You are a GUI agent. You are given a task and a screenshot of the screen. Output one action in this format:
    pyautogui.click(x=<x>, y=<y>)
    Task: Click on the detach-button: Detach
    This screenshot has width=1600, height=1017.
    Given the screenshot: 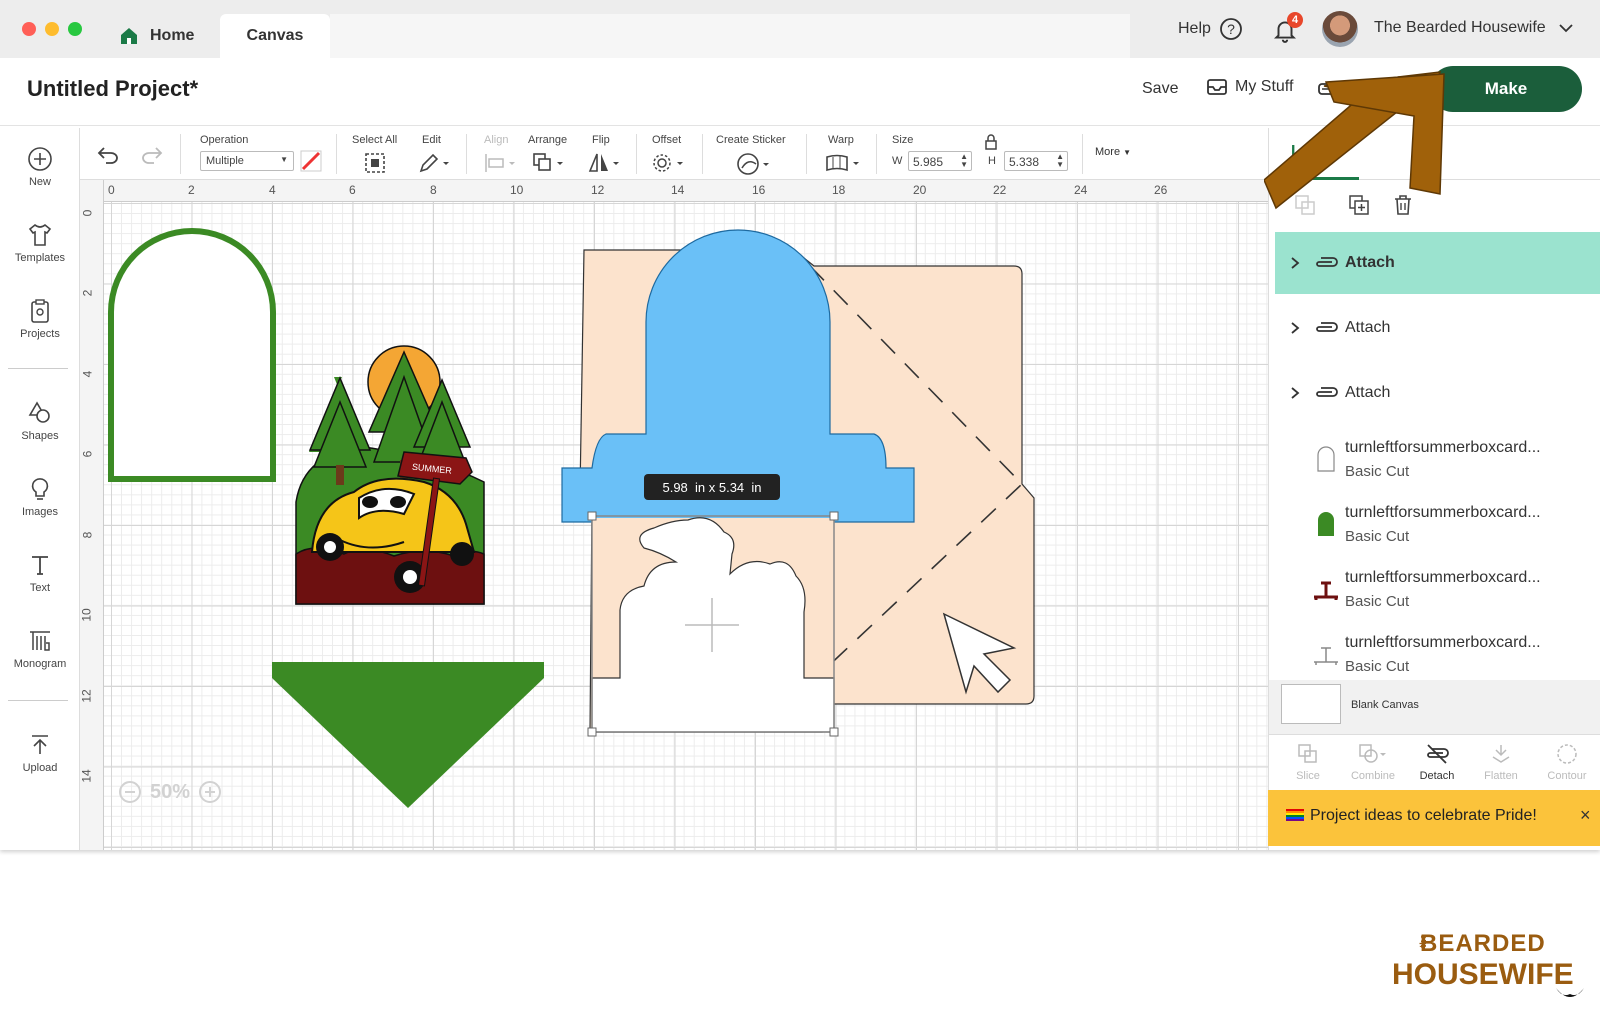 What is the action you would take?
    pyautogui.click(x=1437, y=762)
    